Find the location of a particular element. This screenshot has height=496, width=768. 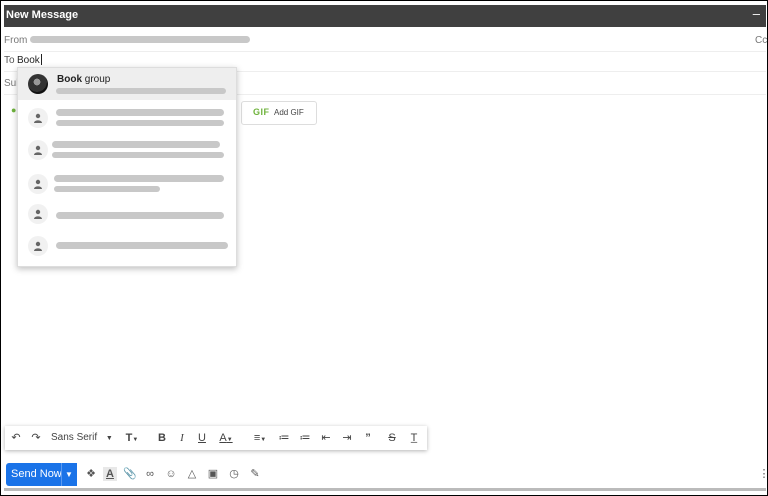

autocomplete-dropdown: Book group is located at coordinates (127, 167).